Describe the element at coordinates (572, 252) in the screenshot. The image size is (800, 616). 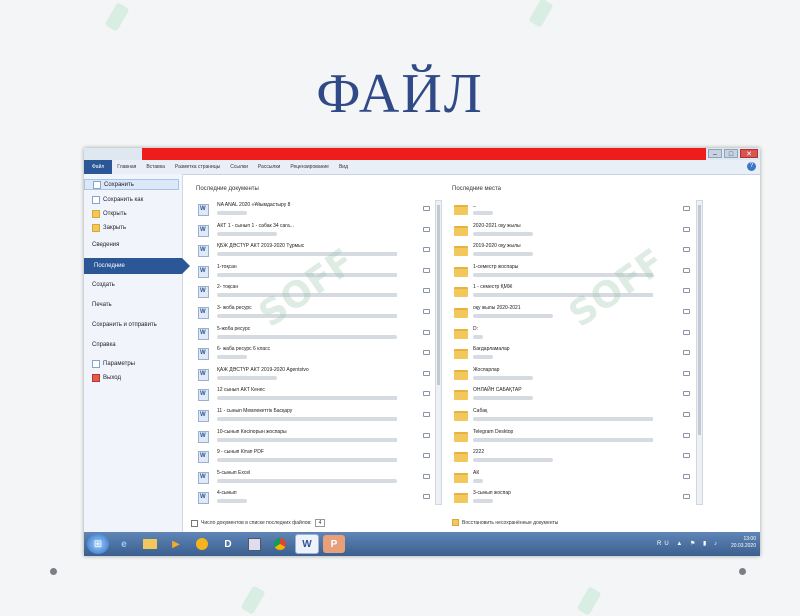
I see `recent-place-item: 2019-2020 оқу жылы` at that location.